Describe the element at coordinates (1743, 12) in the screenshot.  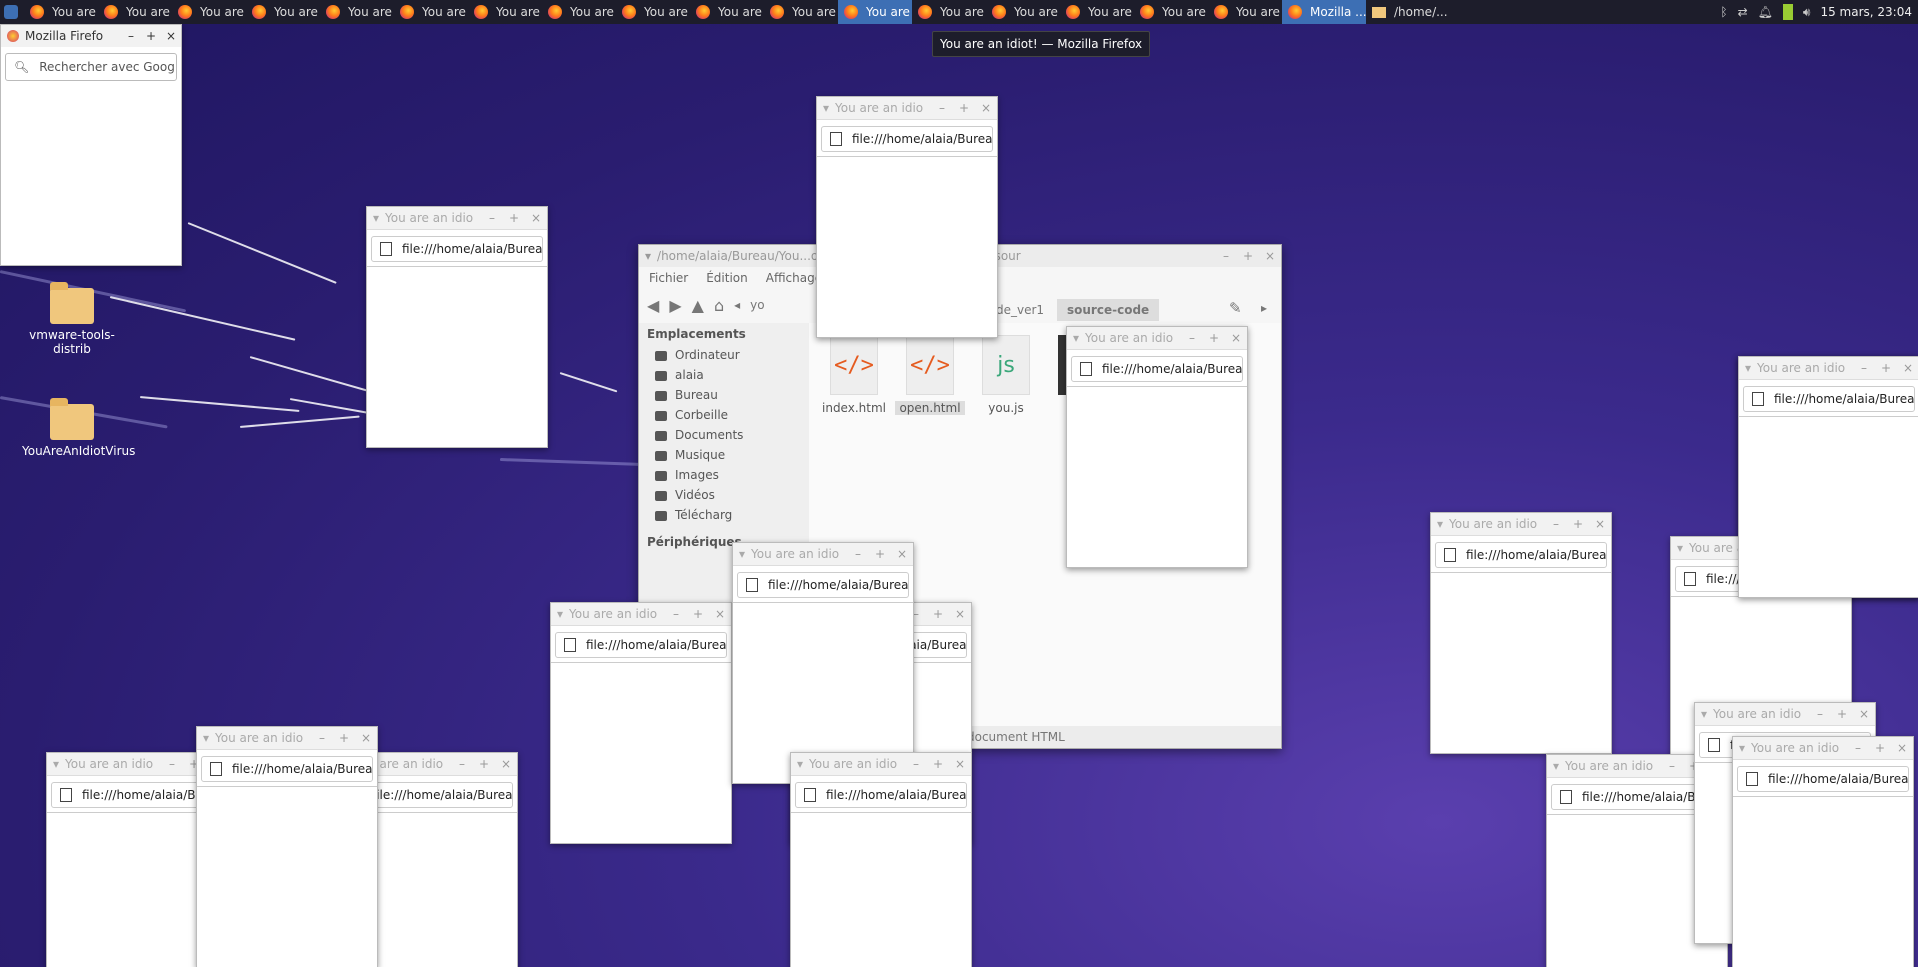
I see `network-icon: ⇄` at that location.